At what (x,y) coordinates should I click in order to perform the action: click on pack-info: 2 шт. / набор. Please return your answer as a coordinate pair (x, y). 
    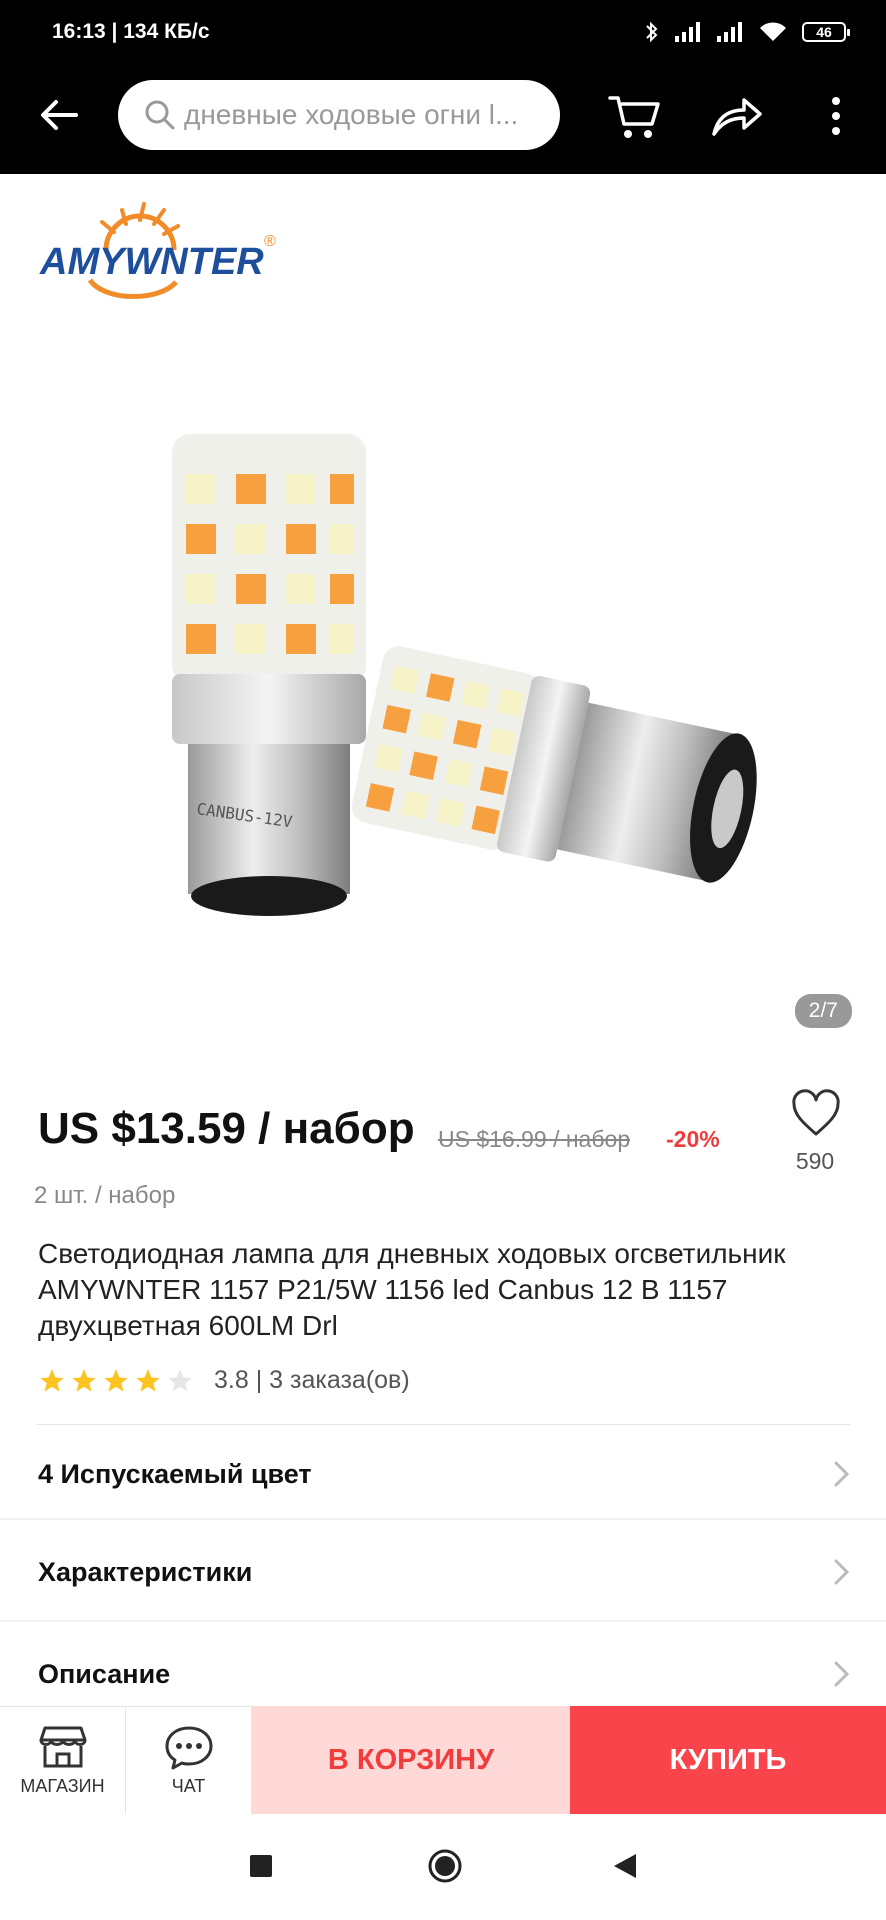
    Looking at the image, I should click on (105, 1195).